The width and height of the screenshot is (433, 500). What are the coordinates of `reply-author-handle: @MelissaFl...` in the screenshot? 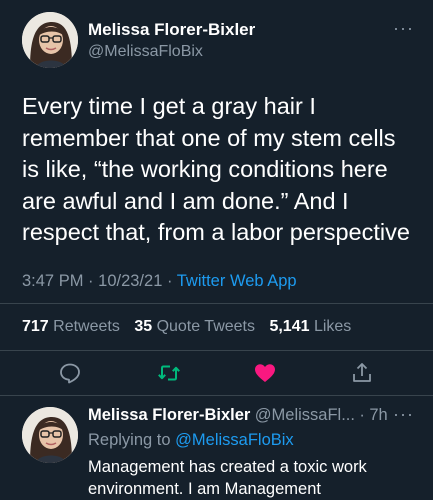 It's located at (305, 415).